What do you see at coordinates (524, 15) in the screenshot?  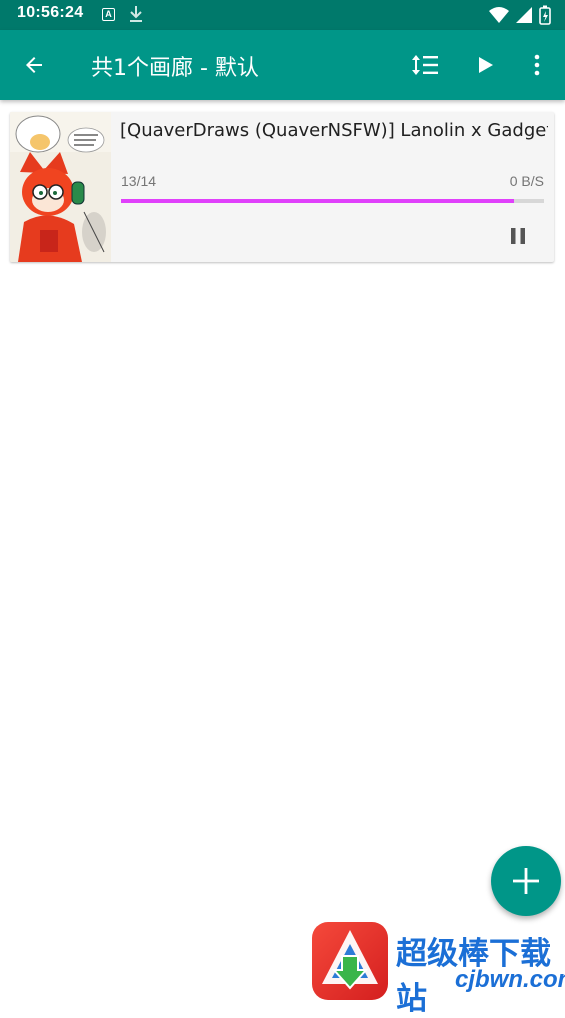 I see `signal-icon` at bounding box center [524, 15].